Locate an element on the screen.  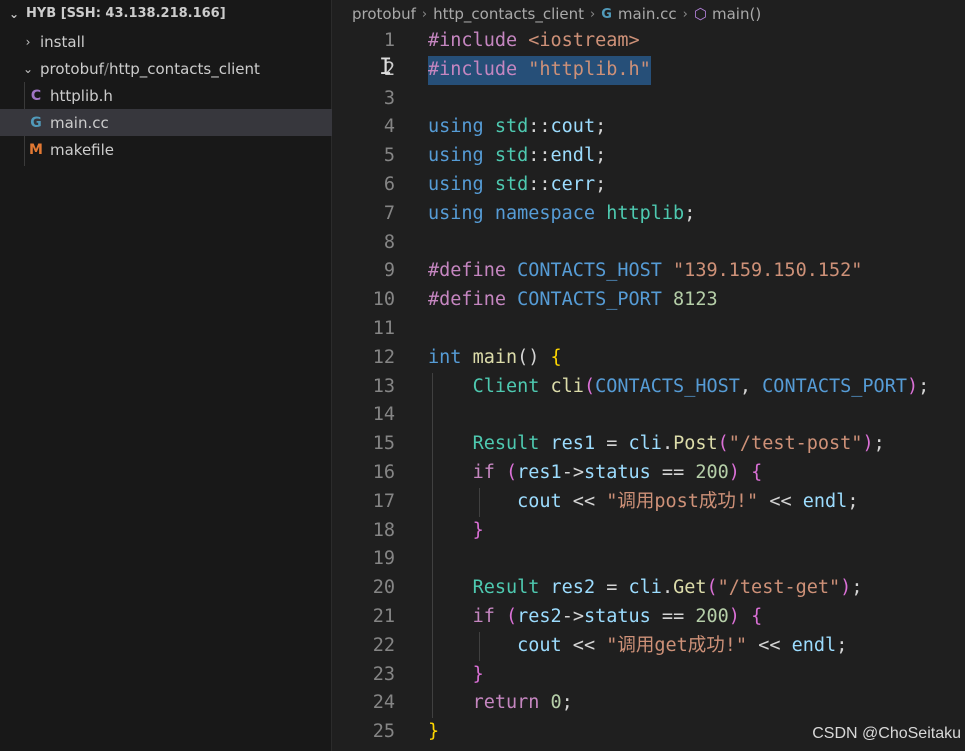
code-token: cerr is located at coordinates (573, 184).